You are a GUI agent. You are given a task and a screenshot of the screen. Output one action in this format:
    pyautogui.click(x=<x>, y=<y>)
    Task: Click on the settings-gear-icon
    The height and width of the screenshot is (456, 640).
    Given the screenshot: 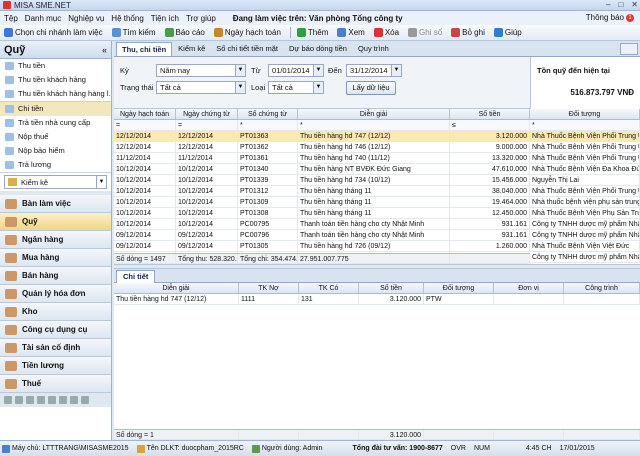 What is the action you would take?
    pyautogui.click(x=629, y=49)
    